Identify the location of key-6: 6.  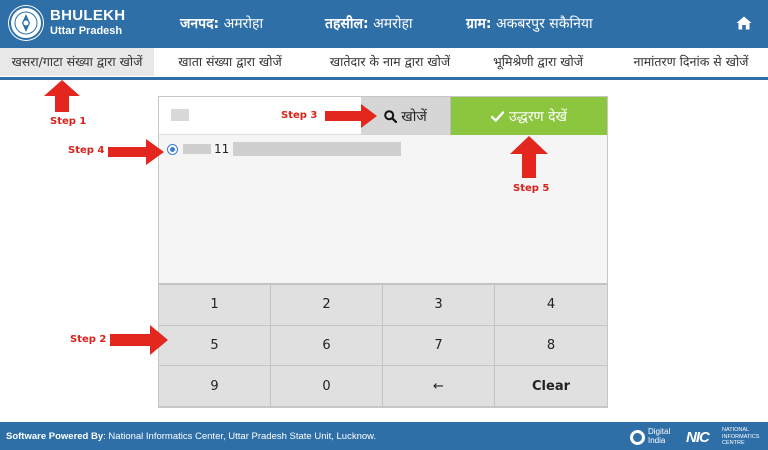
(327, 346).